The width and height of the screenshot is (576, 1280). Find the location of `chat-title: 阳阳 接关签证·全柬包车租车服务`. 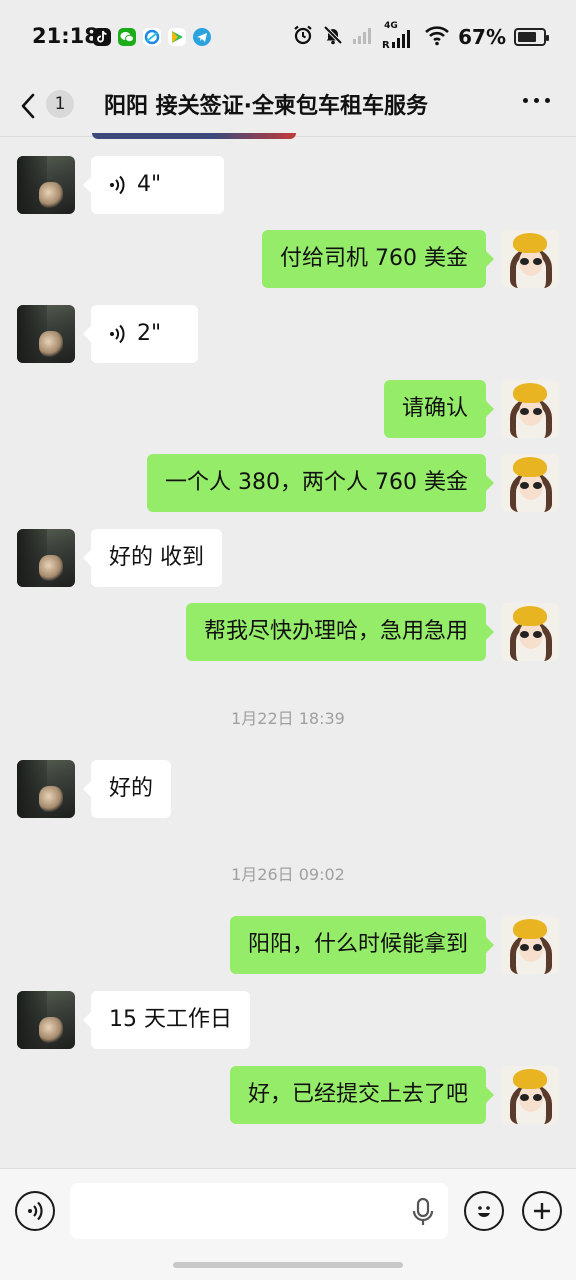

chat-title: 阳阳 接关签证·全柬包车租车服务 is located at coordinates (266, 106).